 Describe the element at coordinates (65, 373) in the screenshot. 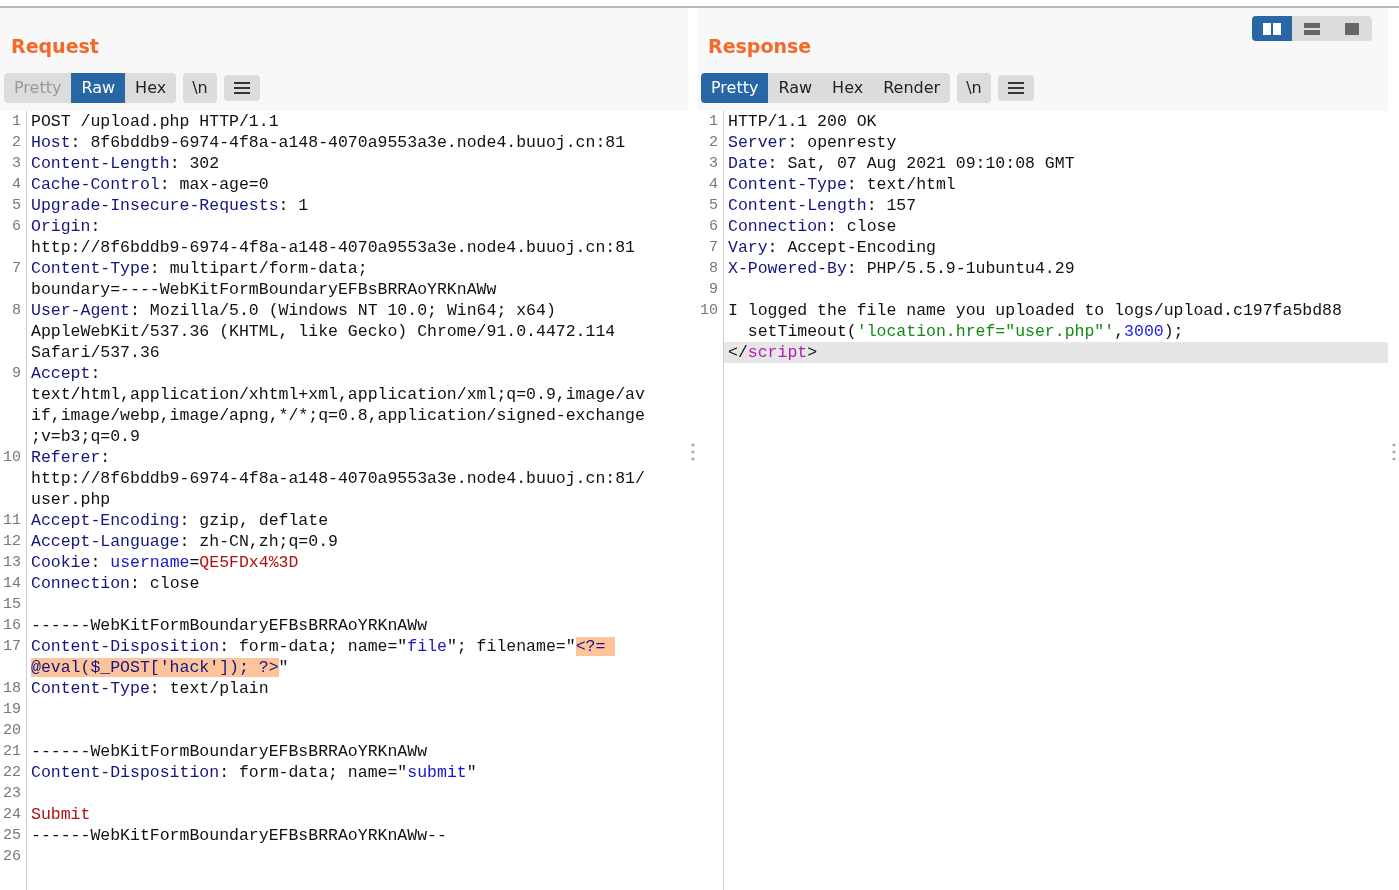

I see `code-line: Accept:` at that location.